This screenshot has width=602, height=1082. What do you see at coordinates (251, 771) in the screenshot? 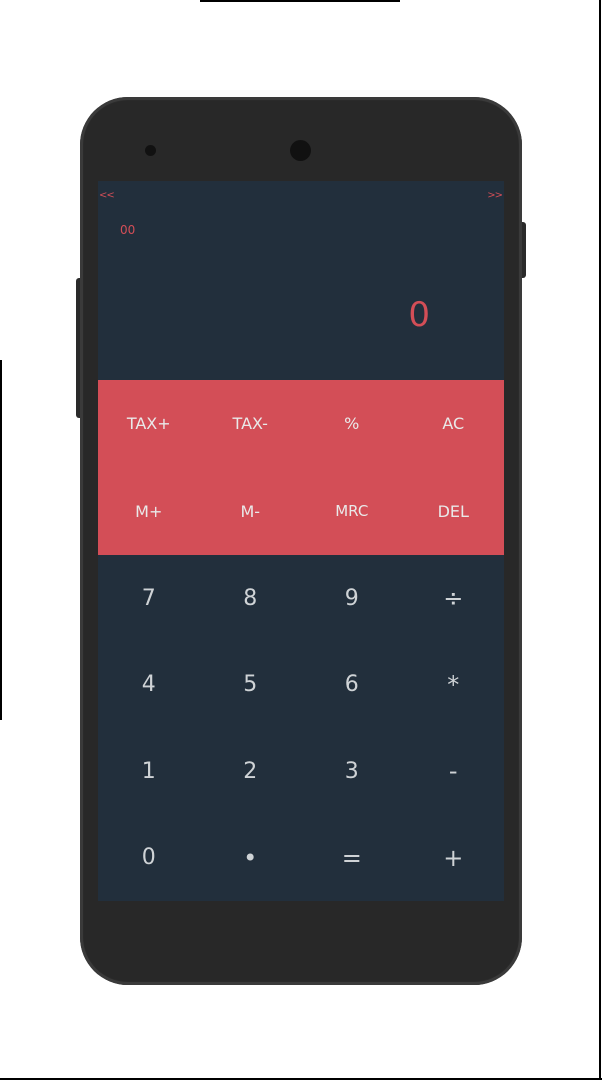
I see `digit-2-button: 2` at bounding box center [251, 771].